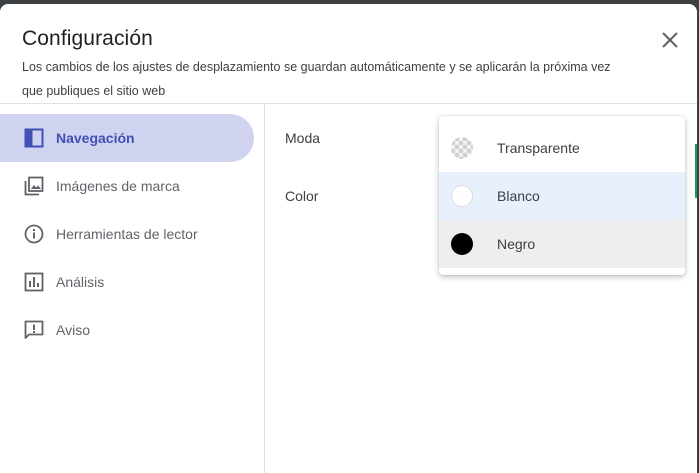 The height and width of the screenshot is (473, 699). Describe the element at coordinates (34, 234) in the screenshot. I see `info-icon` at that location.